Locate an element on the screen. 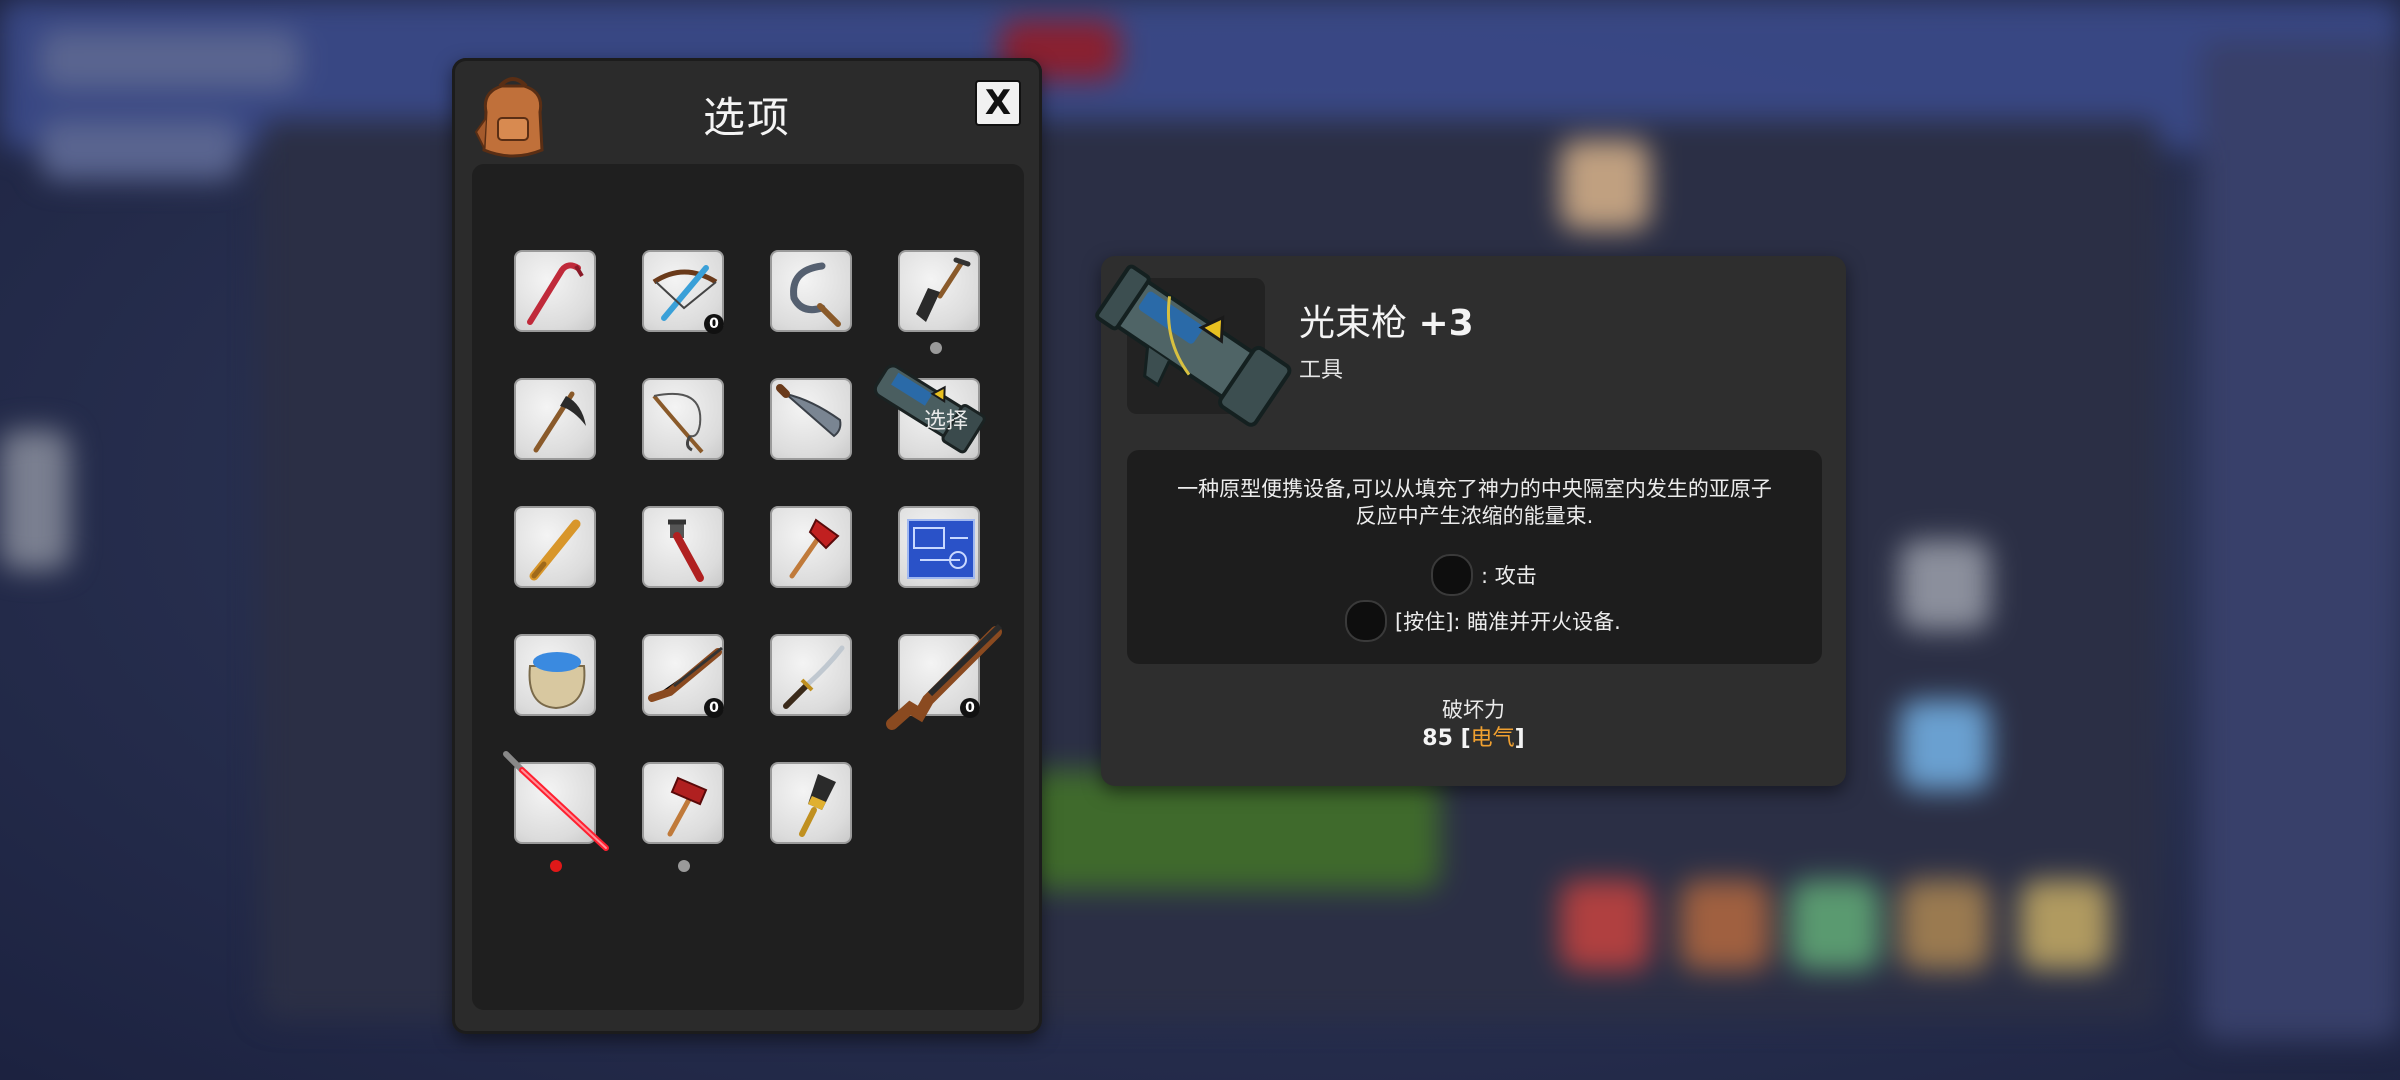 The image size is (2400, 1080). baseball-bat-icon is located at coordinates (555, 550).